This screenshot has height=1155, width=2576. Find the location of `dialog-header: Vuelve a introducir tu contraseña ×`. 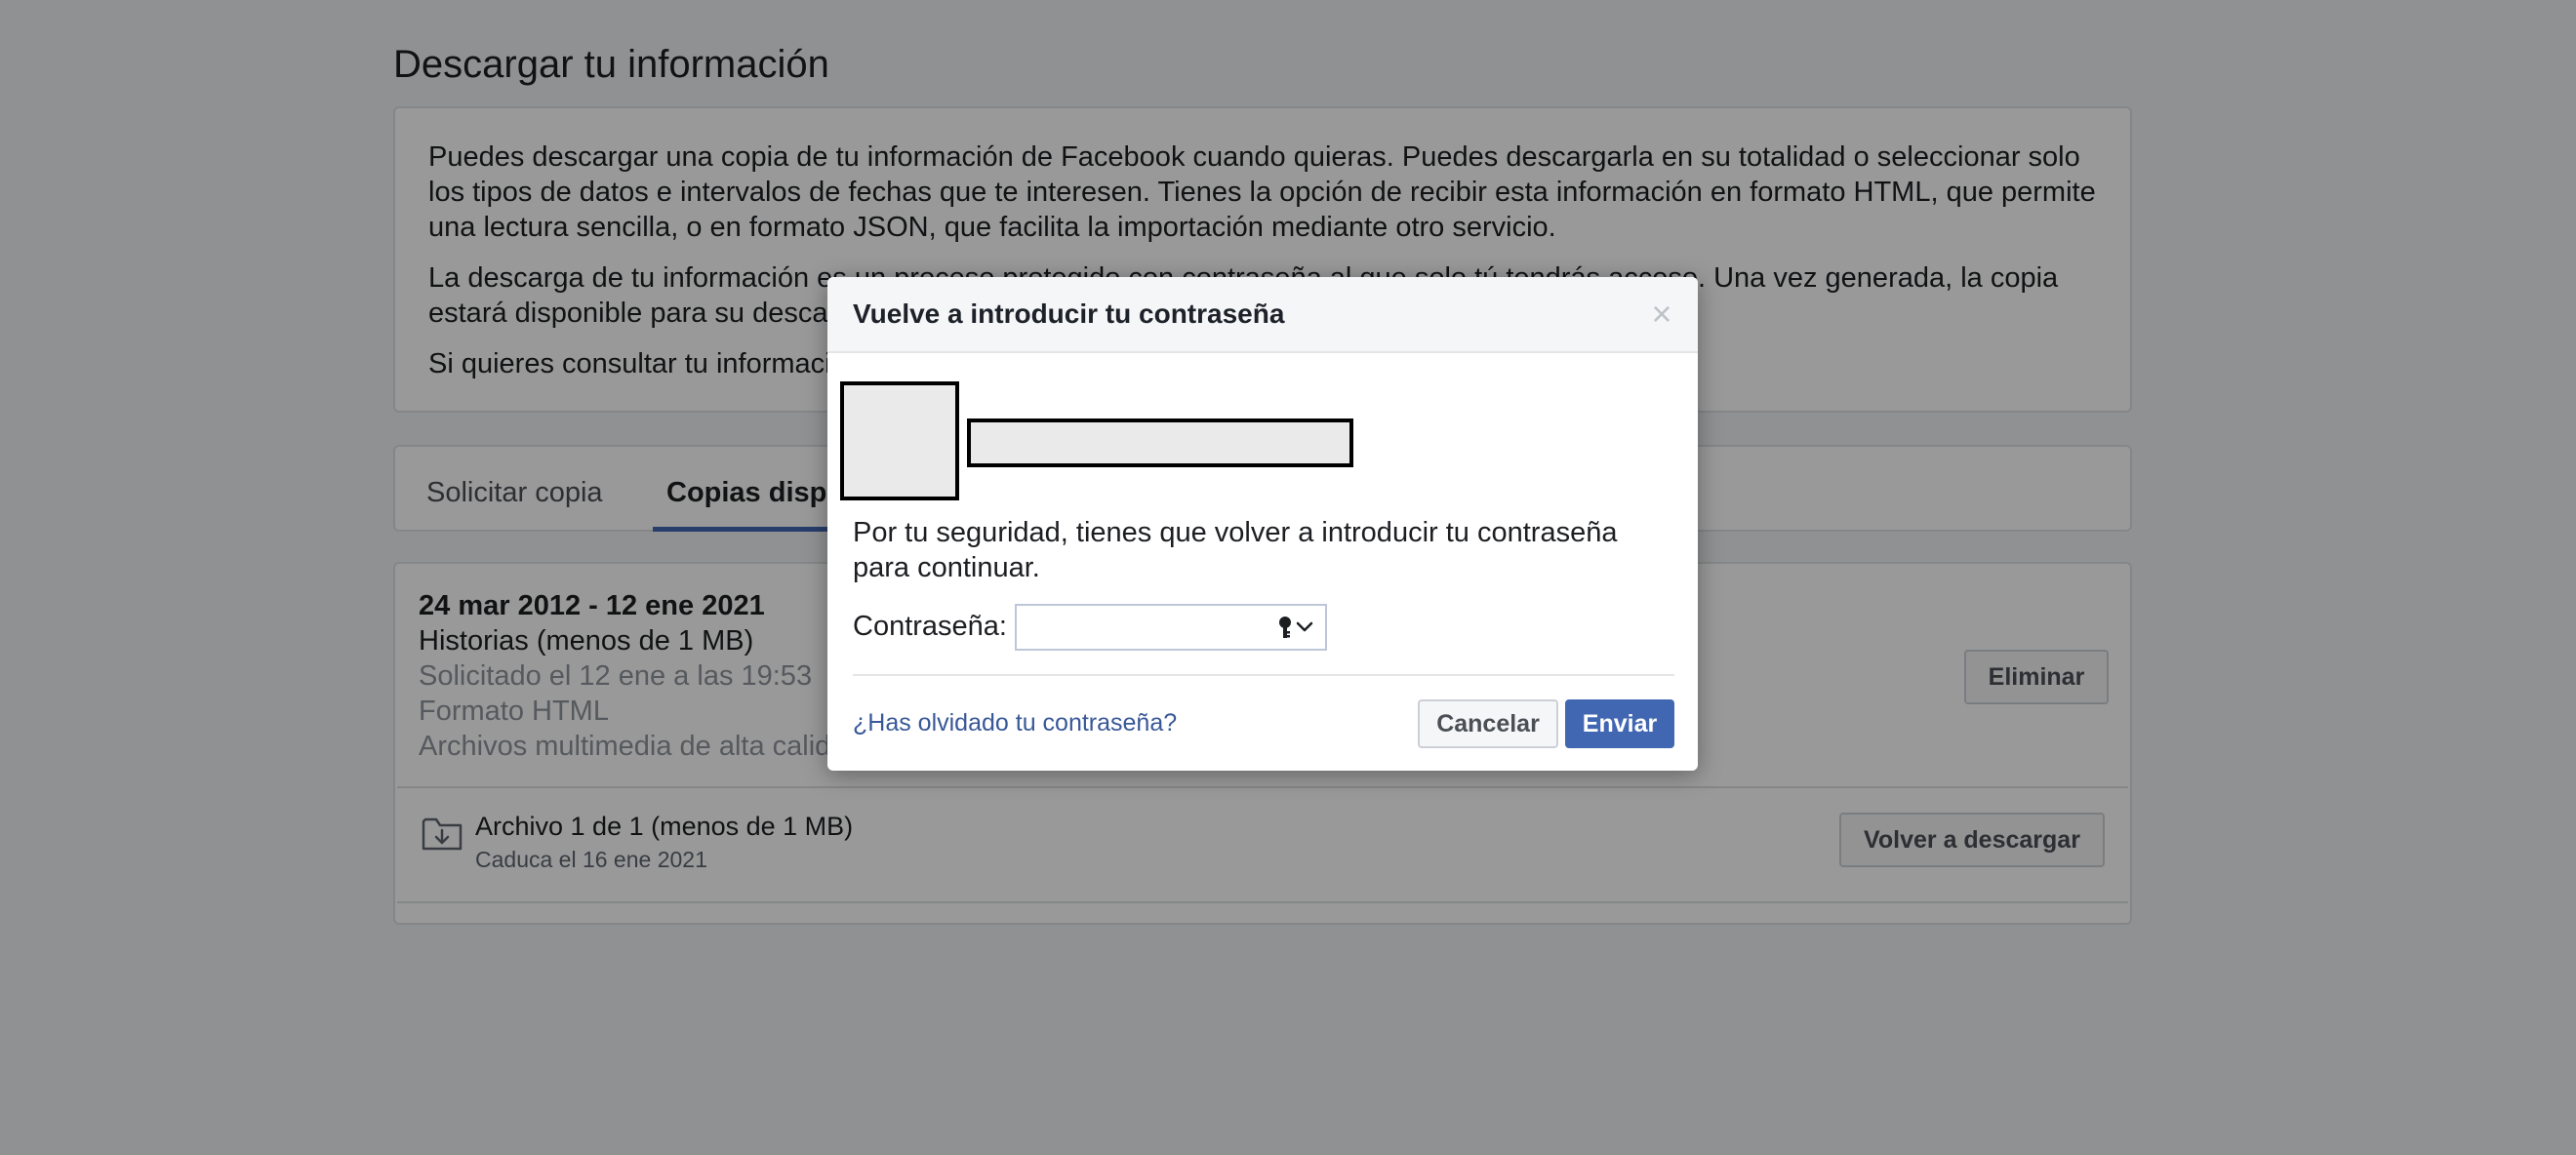

dialog-header: Vuelve a introducir tu contraseña × is located at coordinates (1262, 315).